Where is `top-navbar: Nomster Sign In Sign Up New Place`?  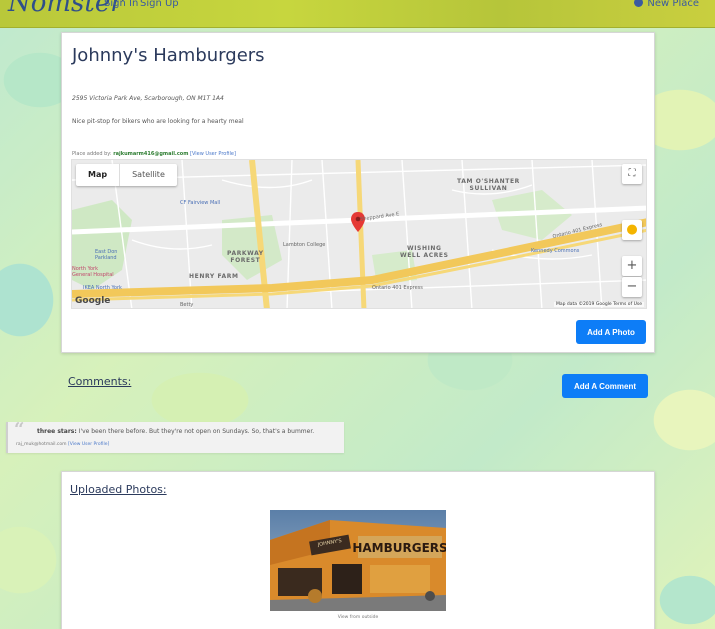
top-navbar: Nomster Sign In Sign Up New Place is located at coordinates (357, 14).